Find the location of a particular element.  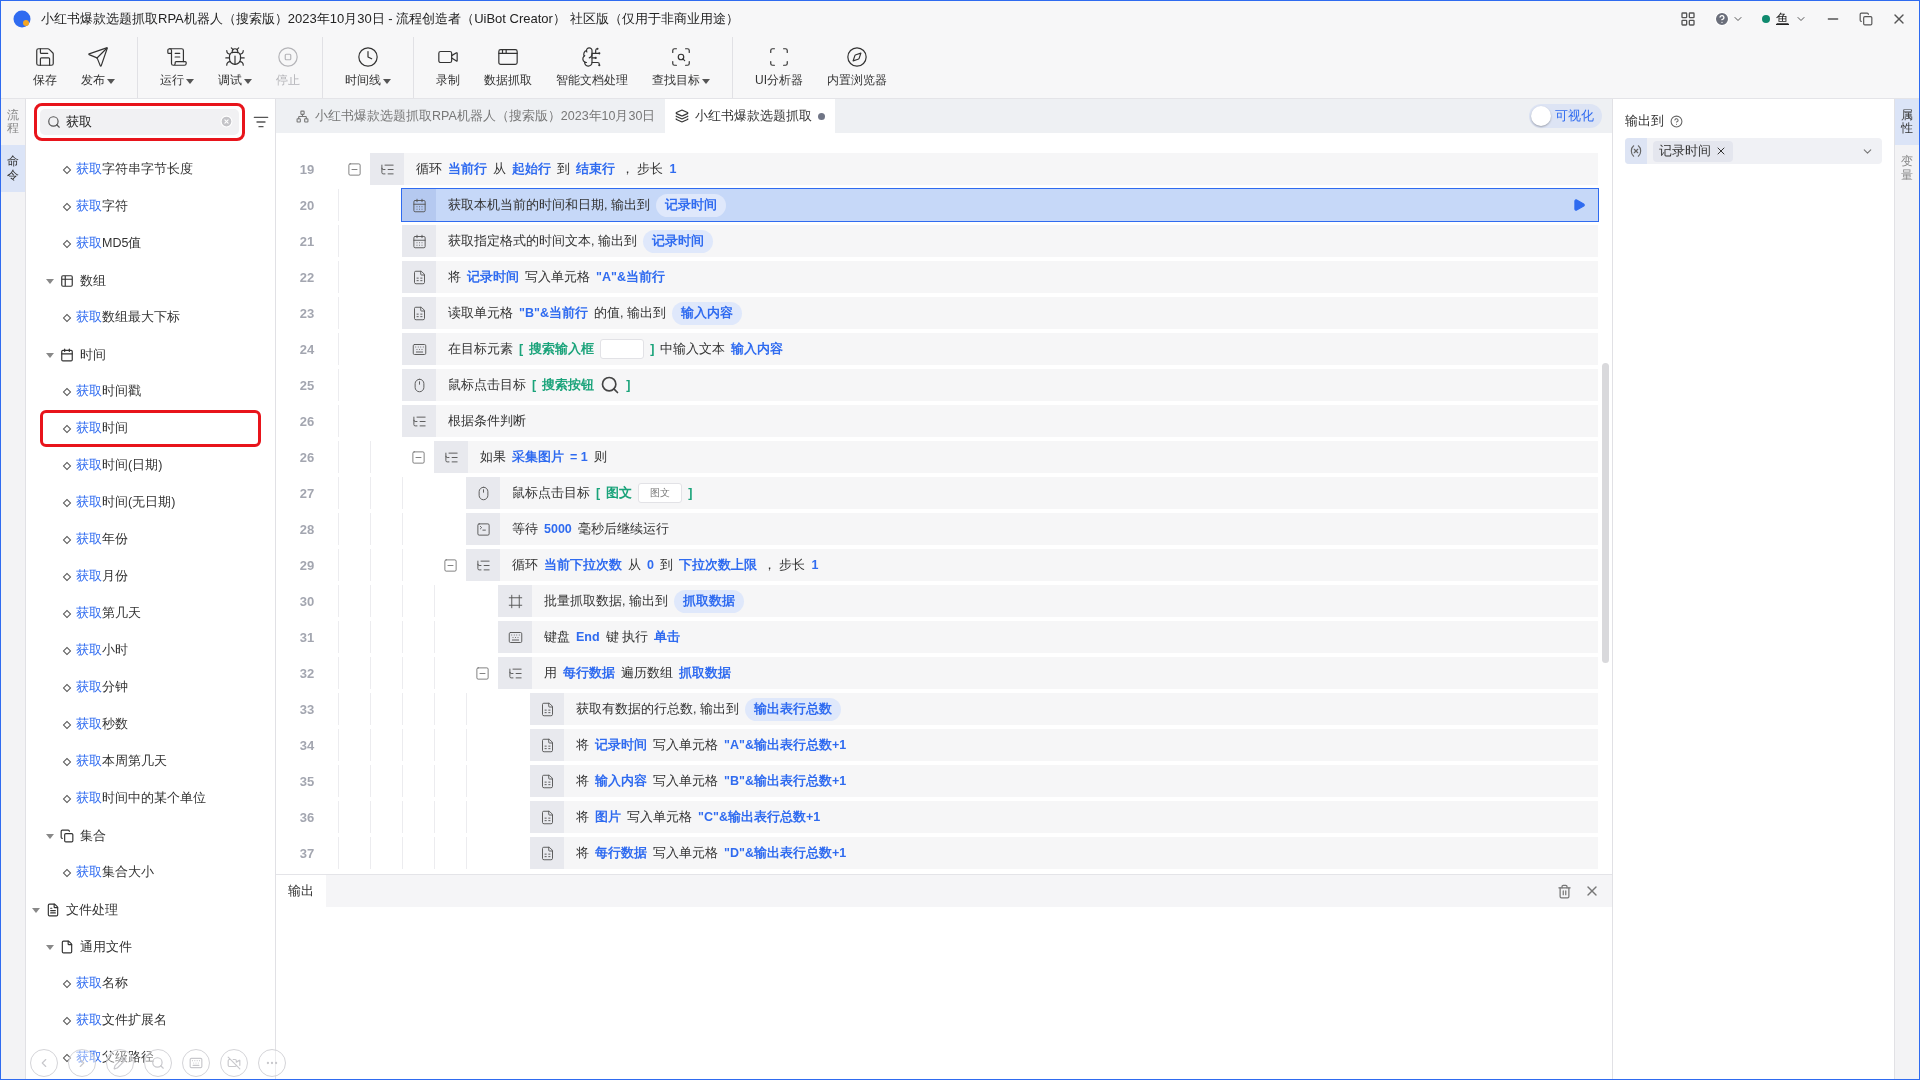

line-number: 24 is located at coordinates (307, 349).